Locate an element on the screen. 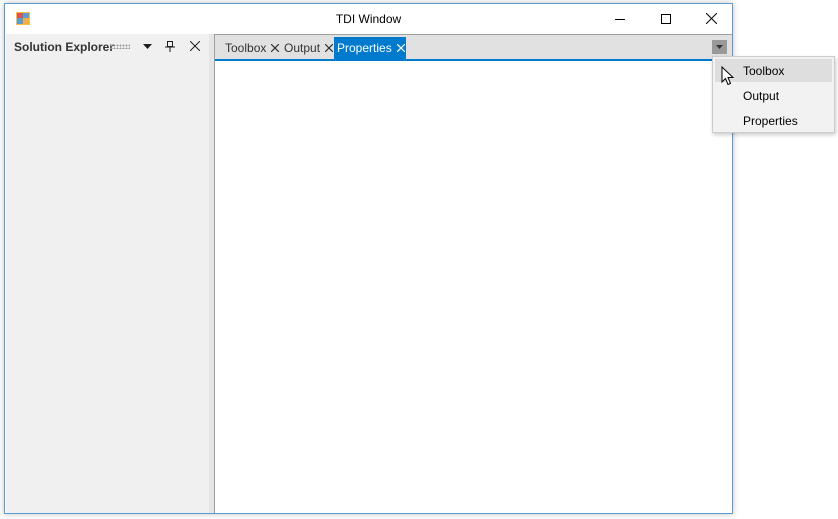 The image size is (838, 519). tab-label: Properties is located at coordinates (364, 48).